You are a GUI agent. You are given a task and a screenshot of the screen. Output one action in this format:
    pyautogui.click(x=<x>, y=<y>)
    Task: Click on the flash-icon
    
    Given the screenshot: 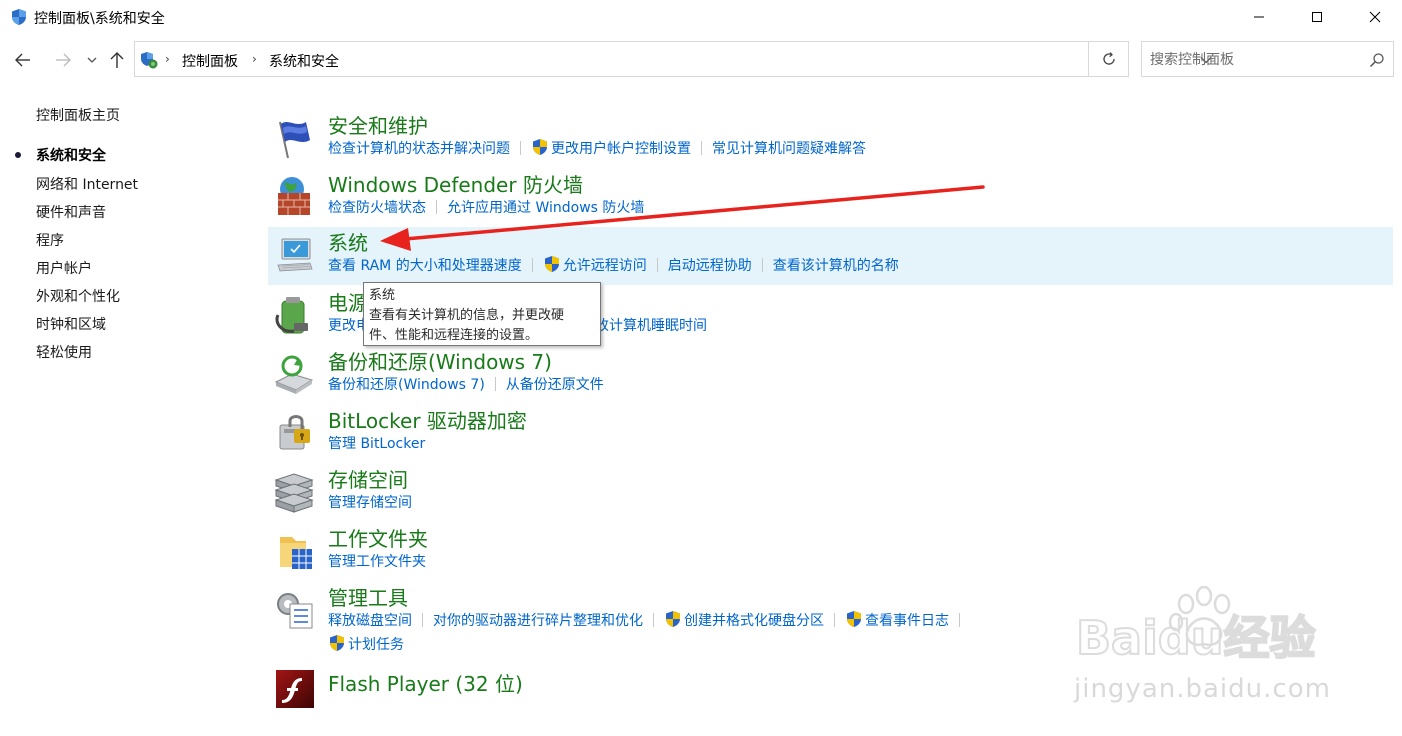 What is the action you would take?
    pyautogui.click(x=295, y=689)
    